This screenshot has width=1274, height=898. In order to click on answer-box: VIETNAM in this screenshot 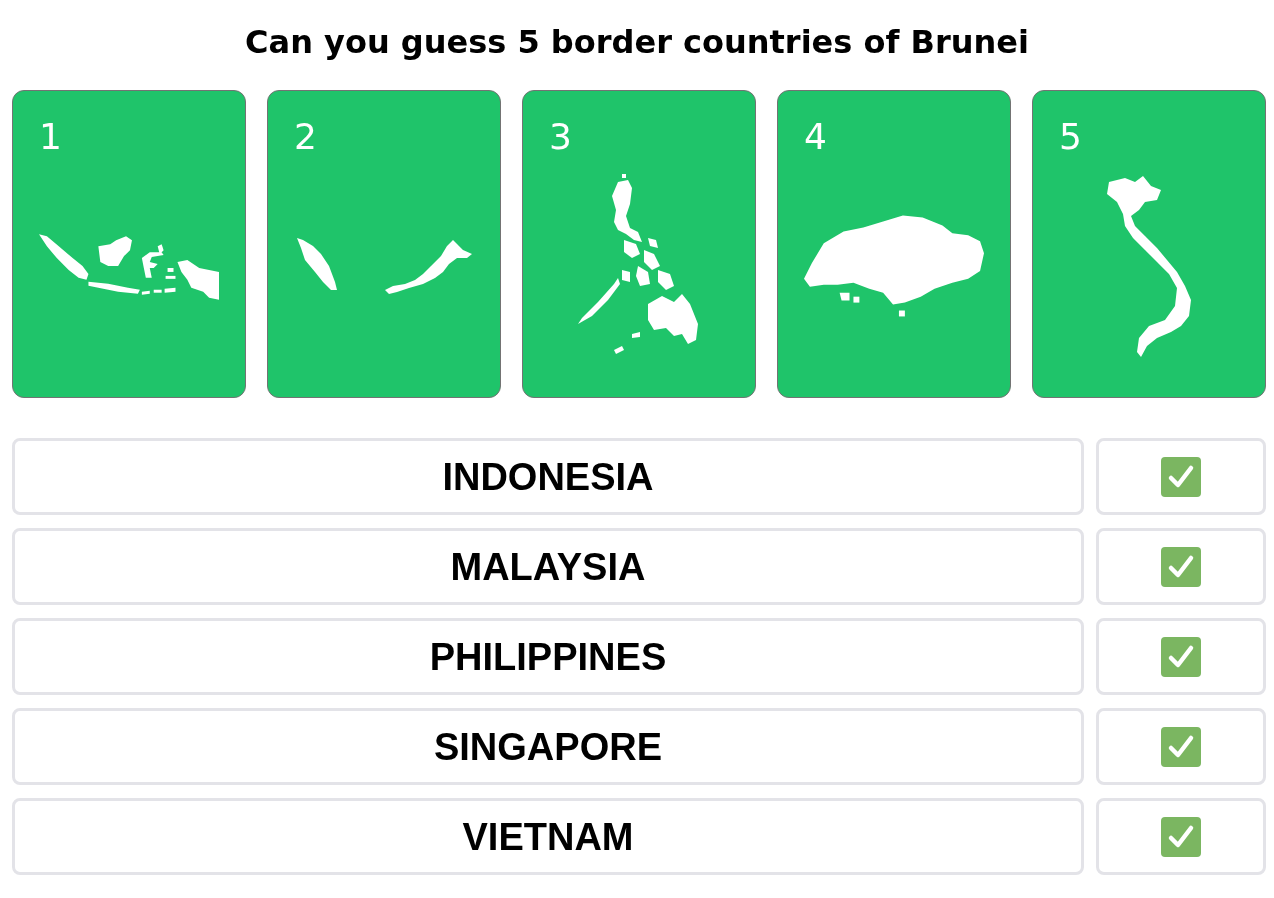, I will do `click(548, 836)`.